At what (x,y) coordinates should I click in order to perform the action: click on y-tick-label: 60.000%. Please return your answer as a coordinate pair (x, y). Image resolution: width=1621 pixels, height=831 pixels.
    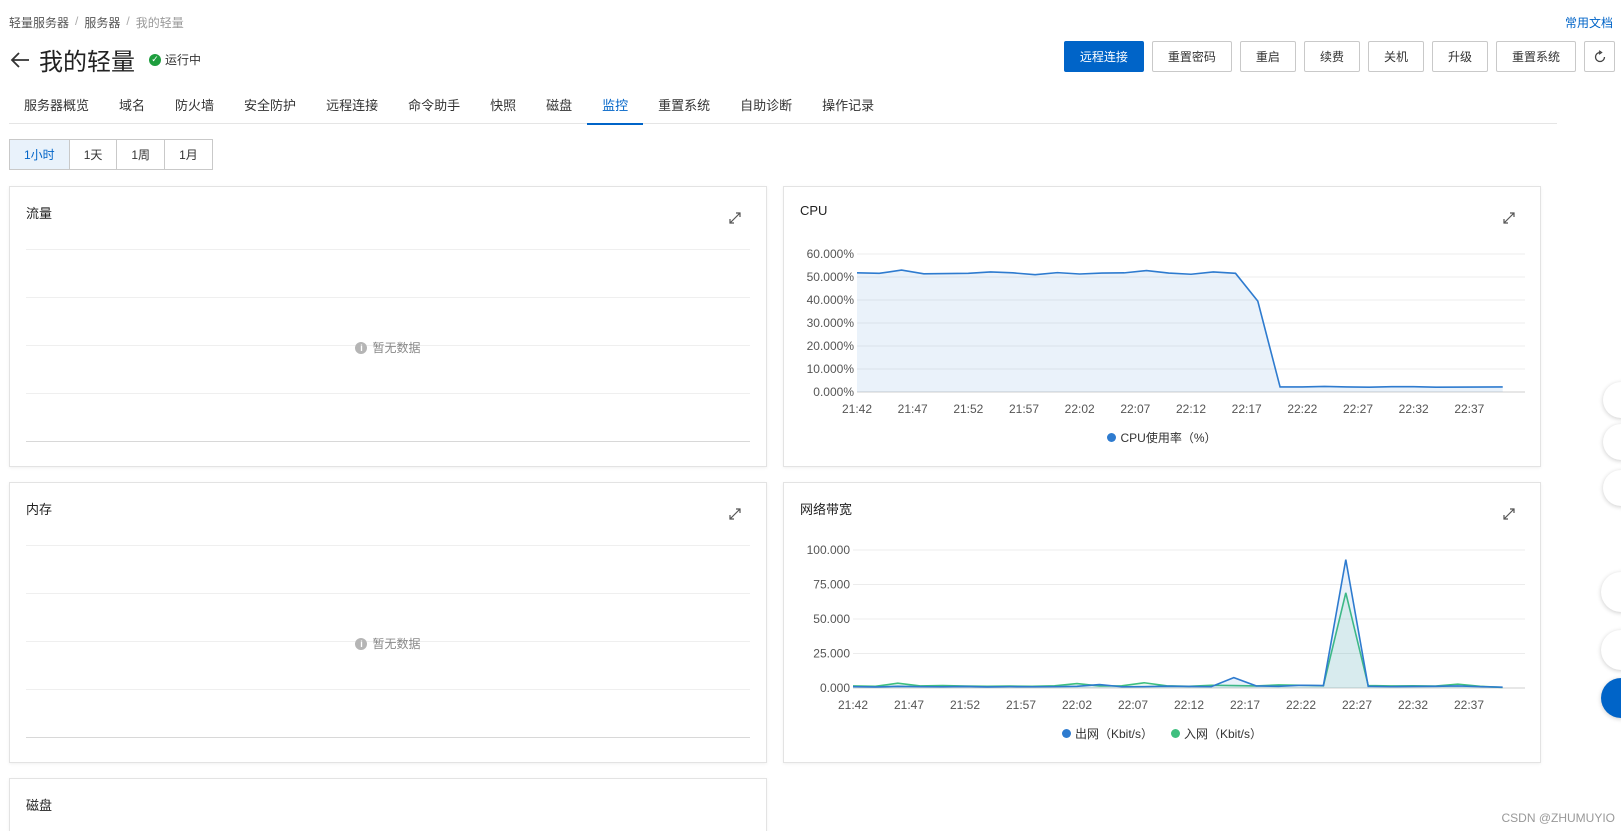
    Looking at the image, I should click on (831, 254).